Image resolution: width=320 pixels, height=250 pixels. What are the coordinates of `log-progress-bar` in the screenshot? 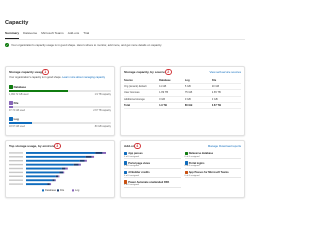 It's located at (60, 123).